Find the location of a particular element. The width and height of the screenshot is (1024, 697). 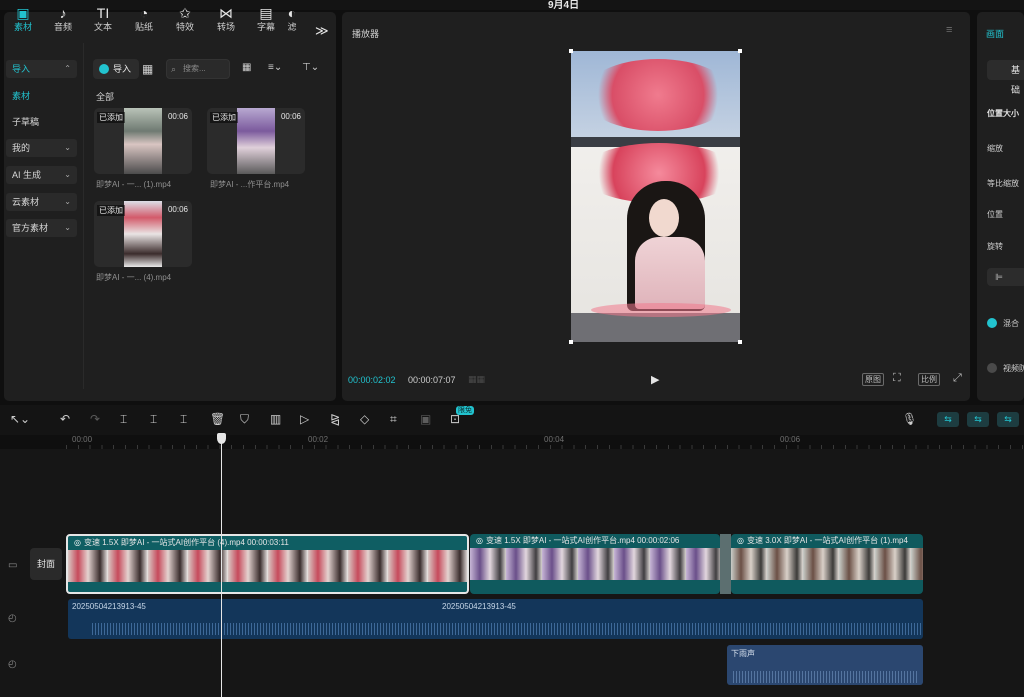

tab-transition-label: 转场 is located at coordinates (225, 27).